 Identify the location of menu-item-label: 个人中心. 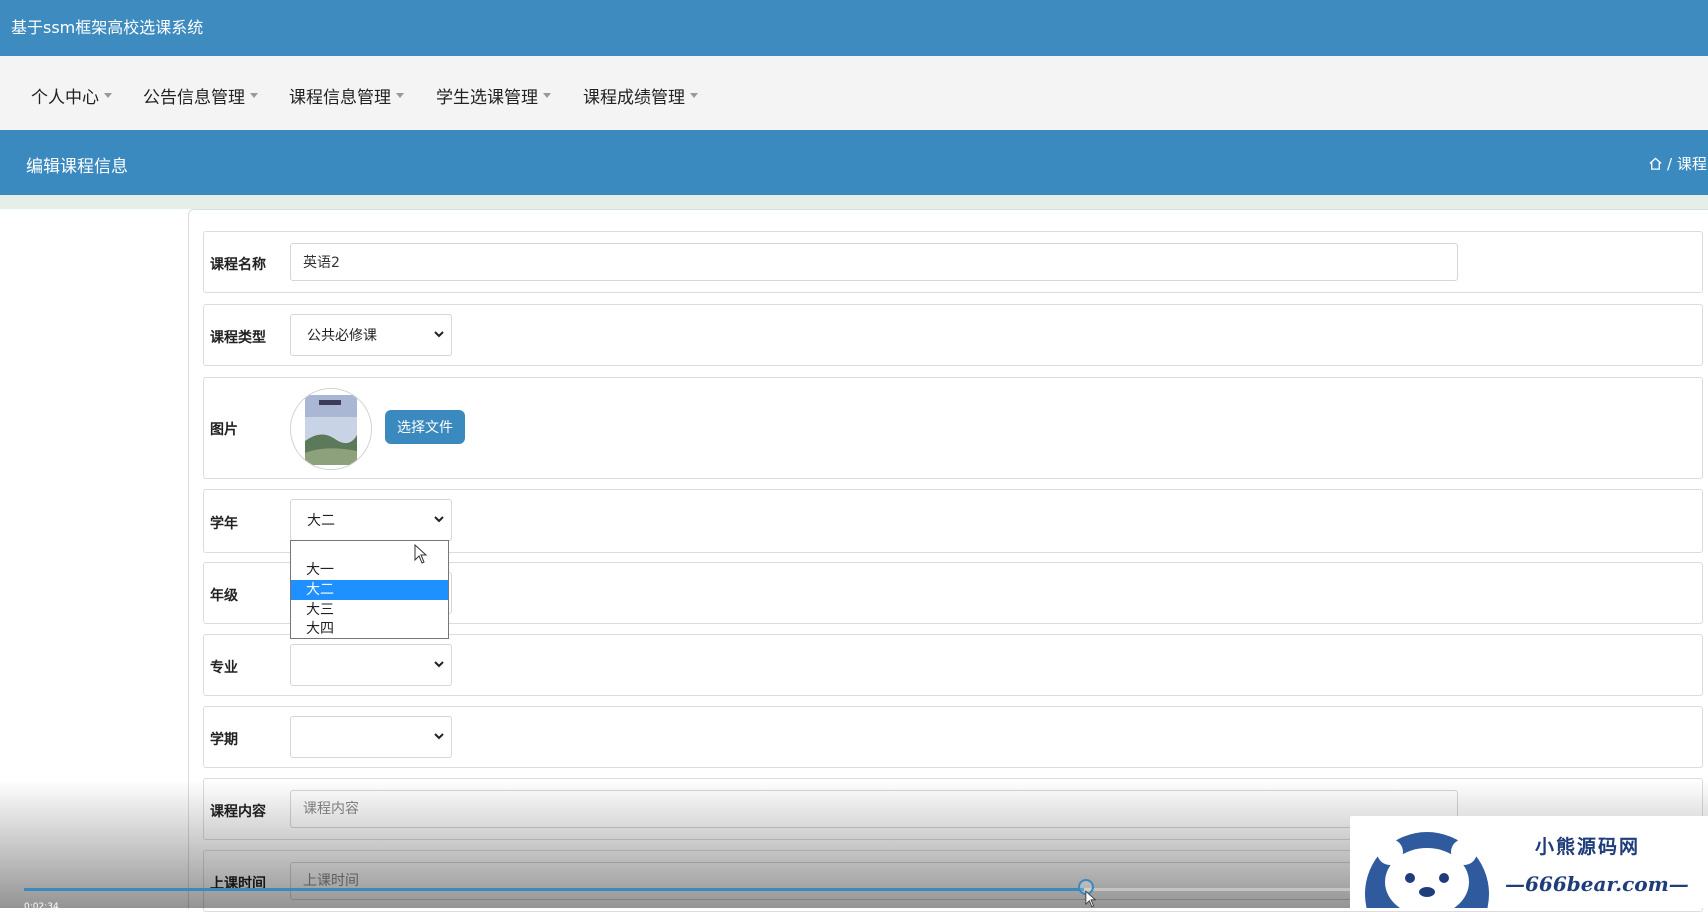
(65, 98).